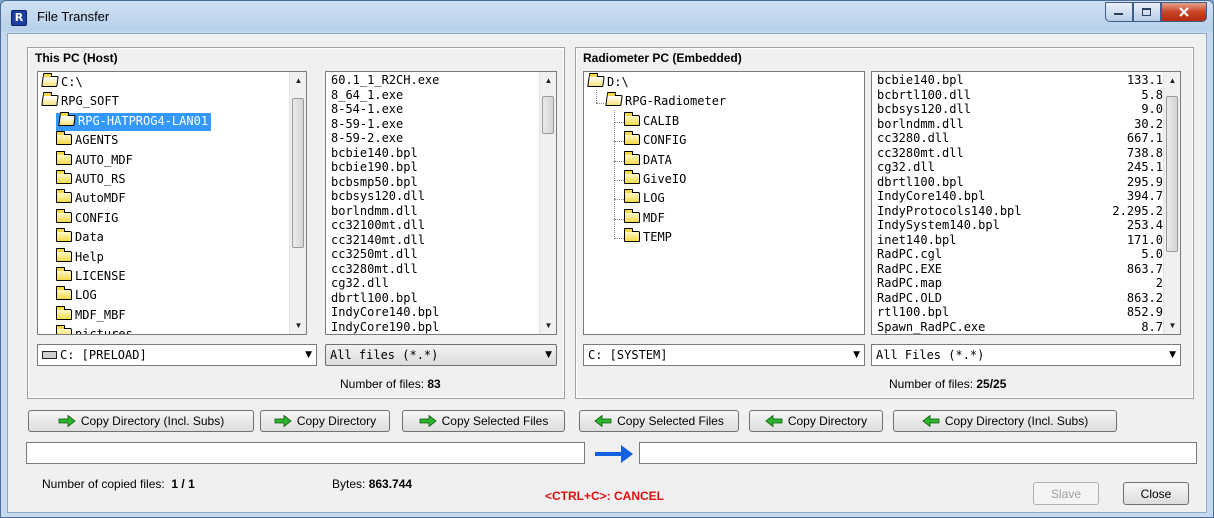 The image size is (1214, 518). I want to click on copy-directory-incl-subs-to-radiometer-button: Copy Directory (Incl. Subs), so click(141, 421).